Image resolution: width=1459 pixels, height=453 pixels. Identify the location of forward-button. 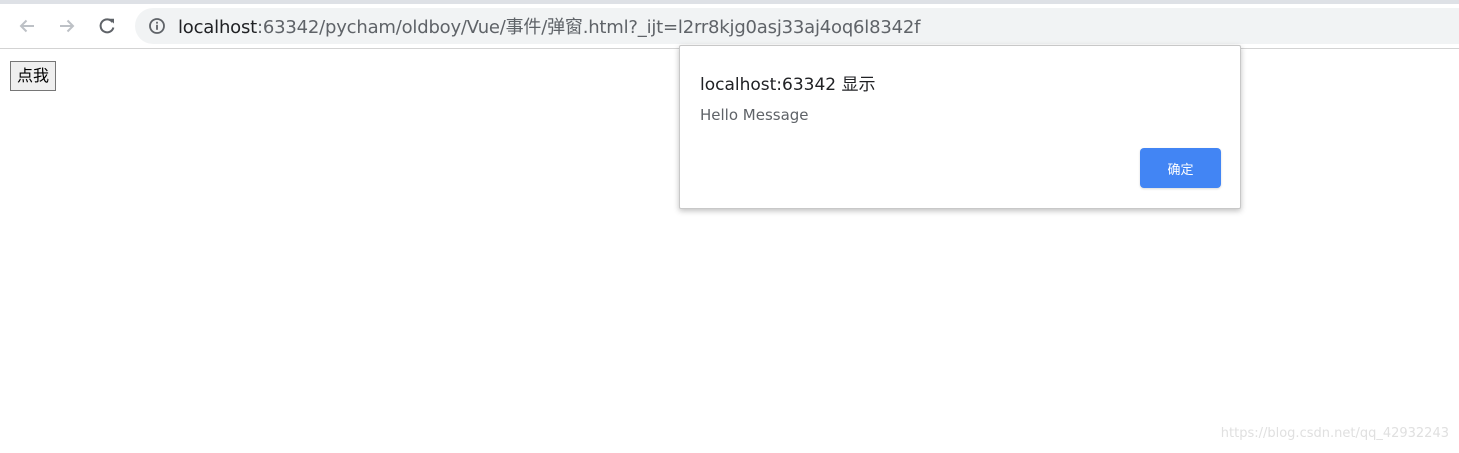
(67, 26).